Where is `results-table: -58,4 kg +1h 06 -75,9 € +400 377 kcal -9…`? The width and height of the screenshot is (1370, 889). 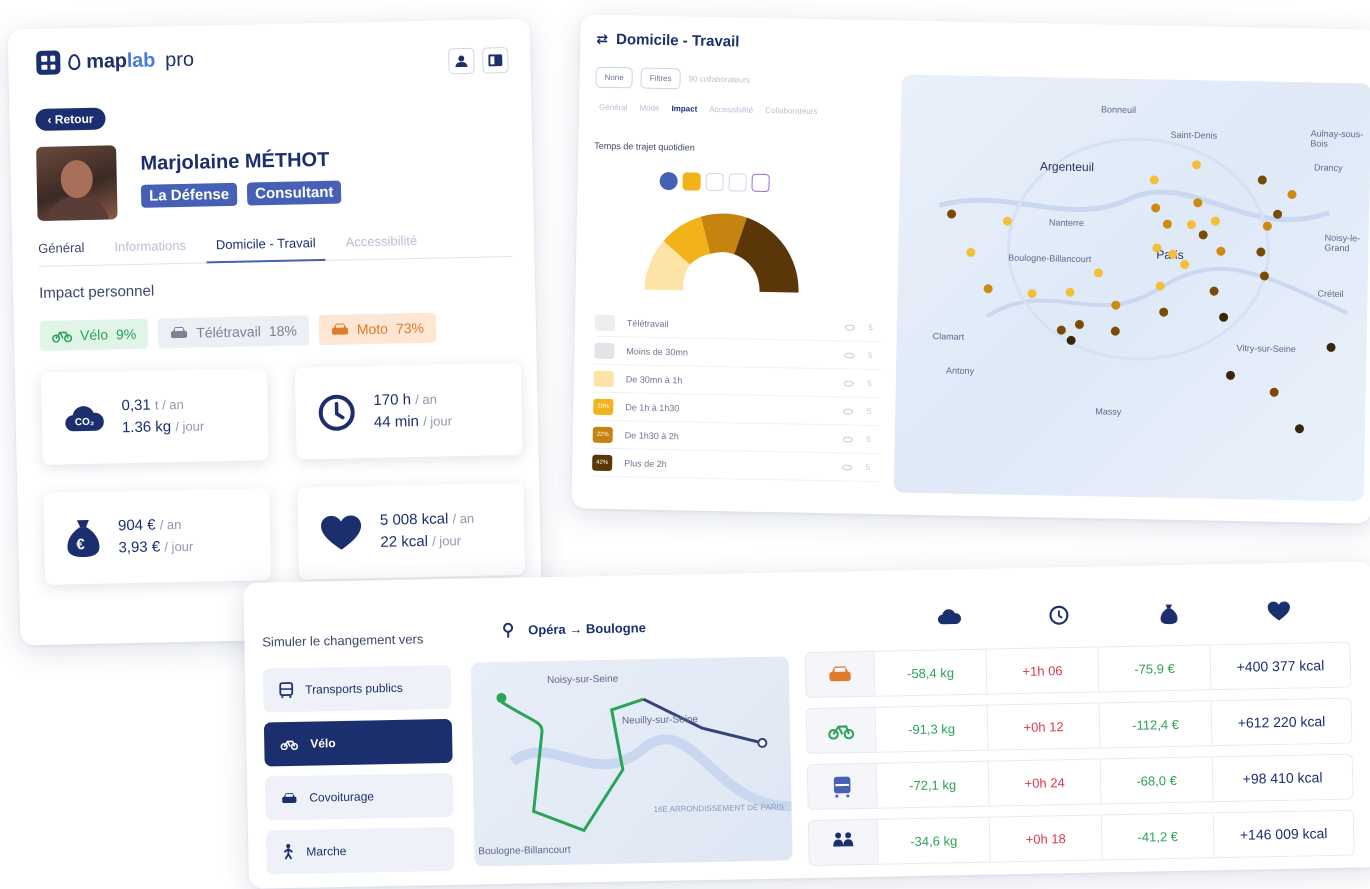 results-table: -58,4 kg +1h 06 -75,9 € +400 377 kcal -9… is located at coordinates (1079, 754).